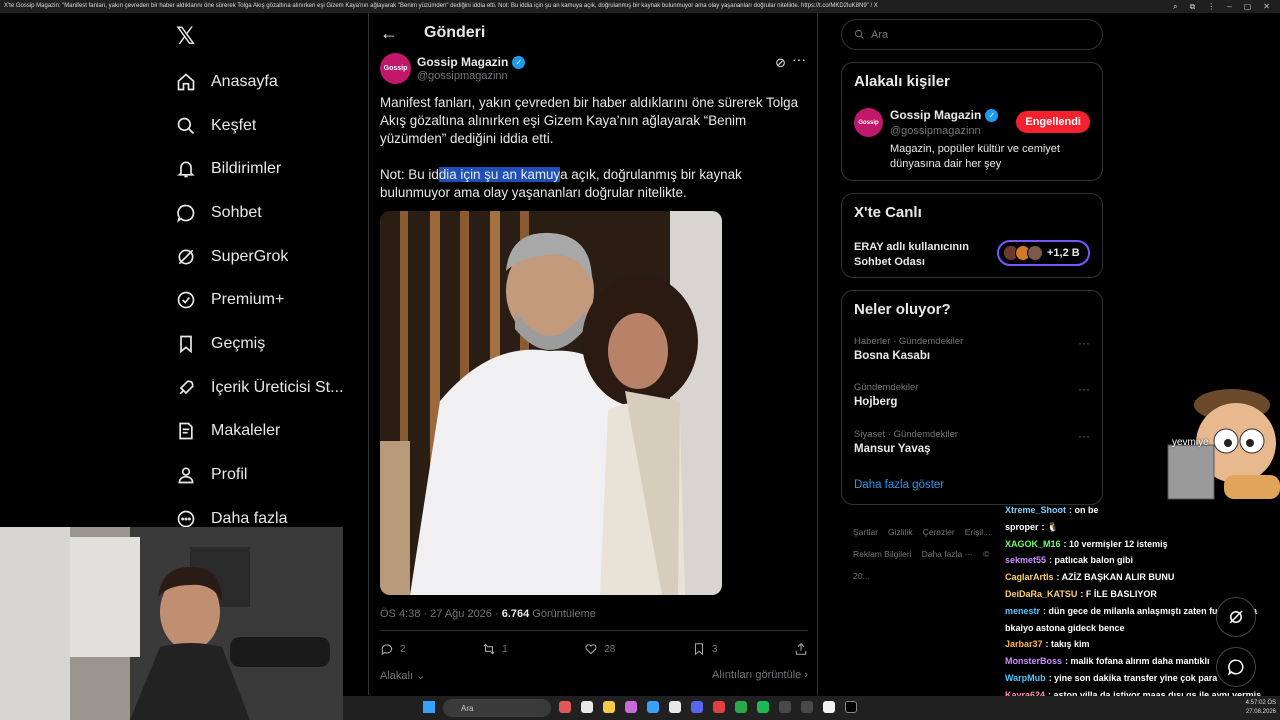 The height and width of the screenshot is (720, 1280). Describe the element at coordinates (267, 126) in the screenshot. I see `nav-item-explore: Keşfet` at that location.